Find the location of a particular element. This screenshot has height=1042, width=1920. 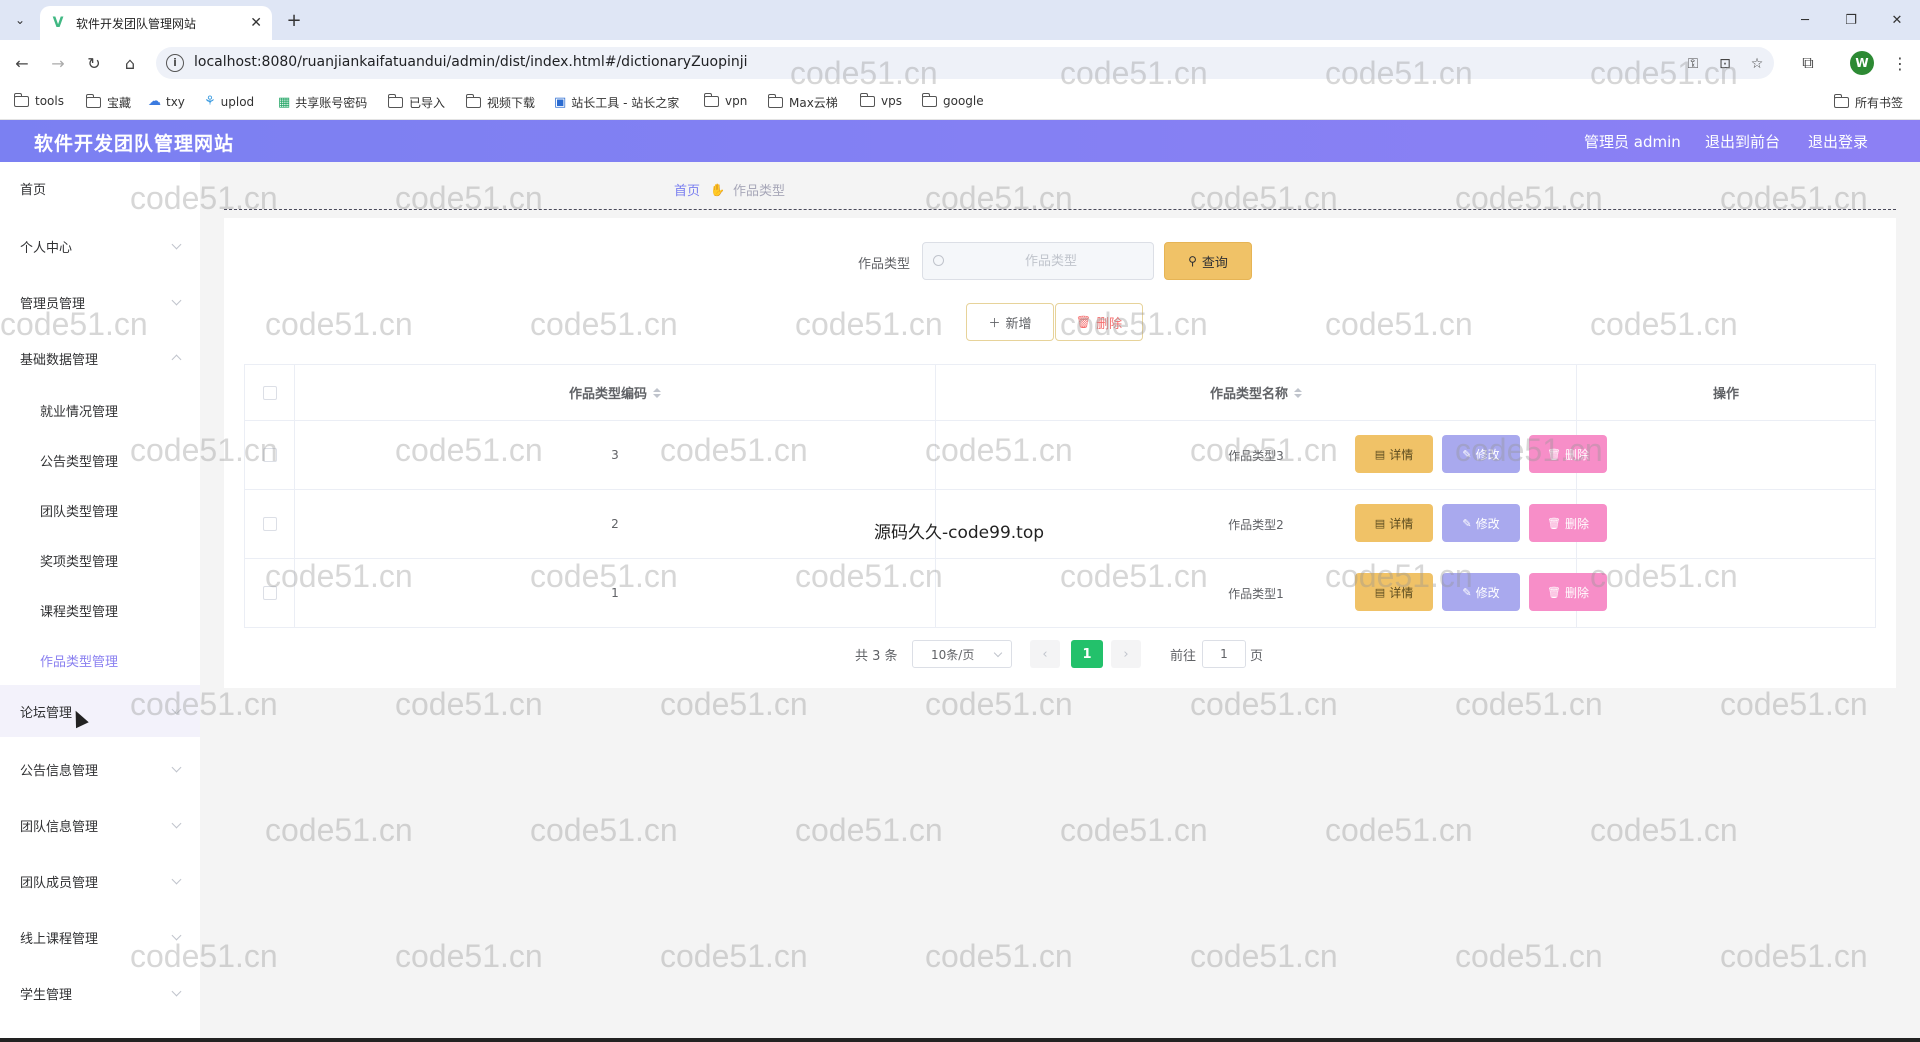

cell-operation is located at coordinates (1726, 455).